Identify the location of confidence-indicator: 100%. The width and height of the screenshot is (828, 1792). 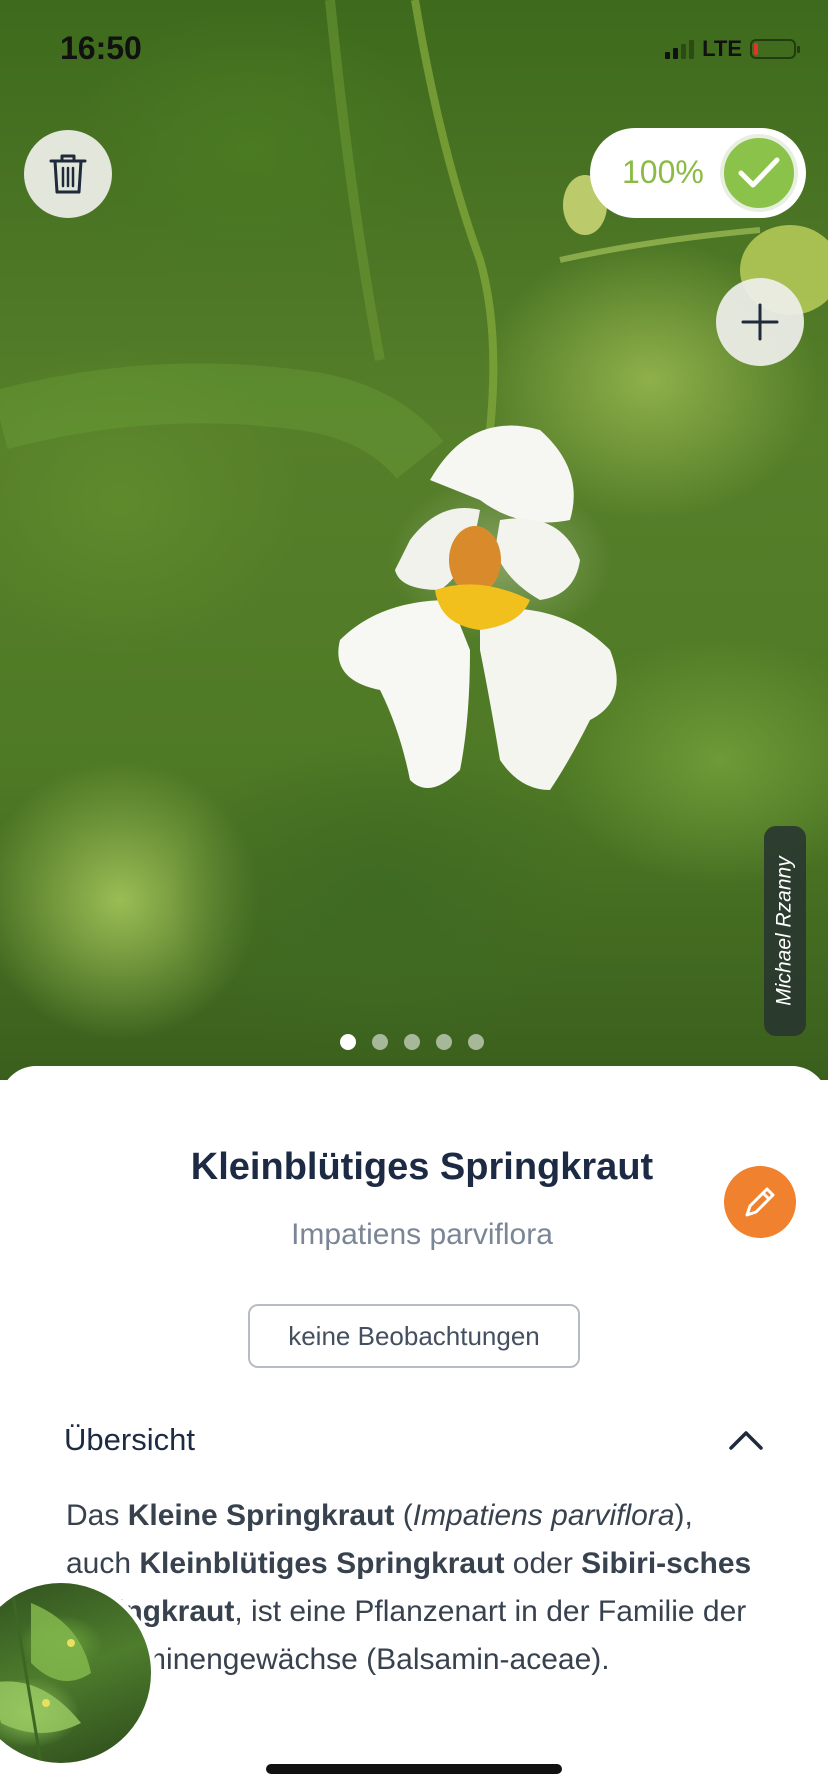
(698, 173).